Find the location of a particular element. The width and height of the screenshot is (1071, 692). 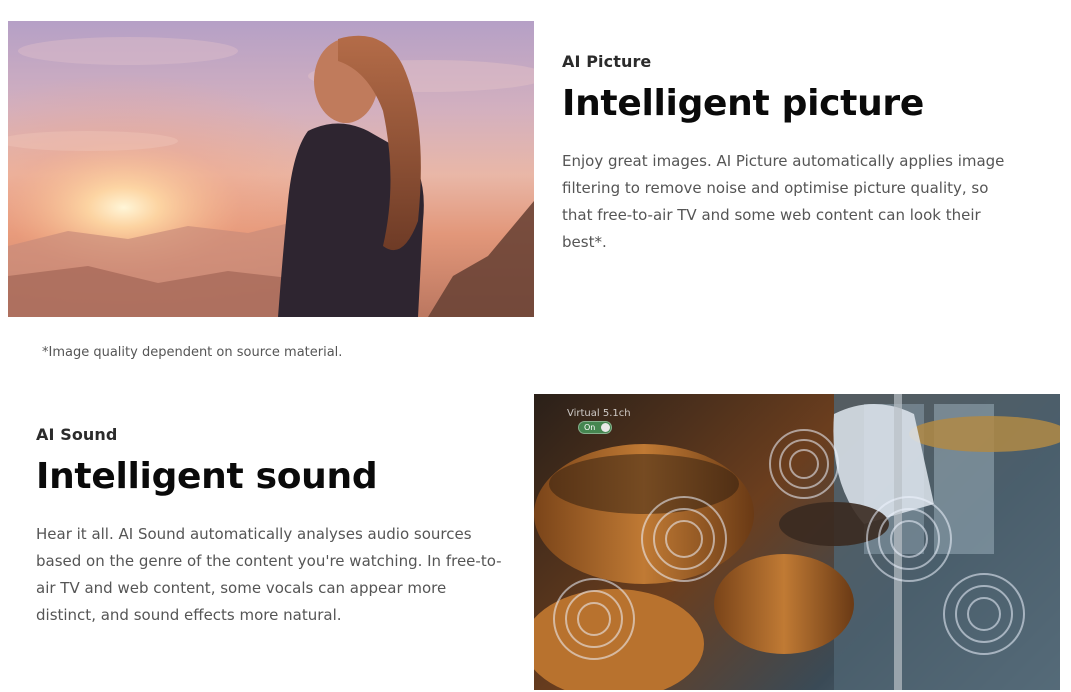

intelligent-picture-heading: Intelligent picture is located at coordinates (743, 103).